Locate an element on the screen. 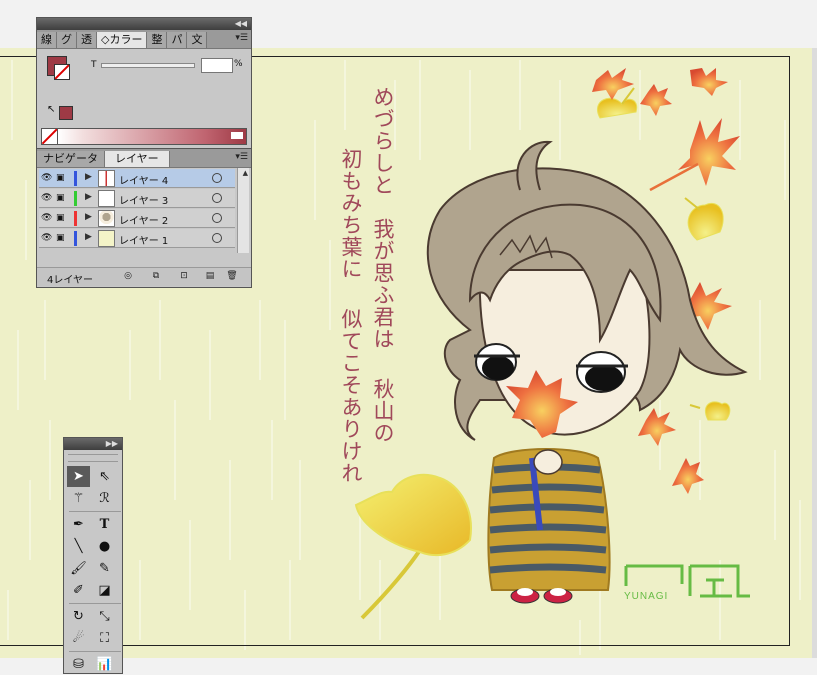  poem-column-4: 初もみち葉に is located at coordinates (351, 214).